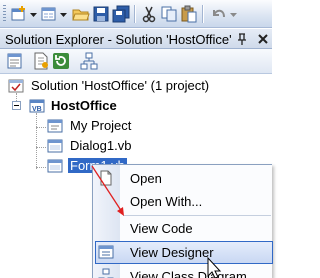 The width and height of the screenshot is (320, 278). I want to click on save-icon, so click(101, 14).